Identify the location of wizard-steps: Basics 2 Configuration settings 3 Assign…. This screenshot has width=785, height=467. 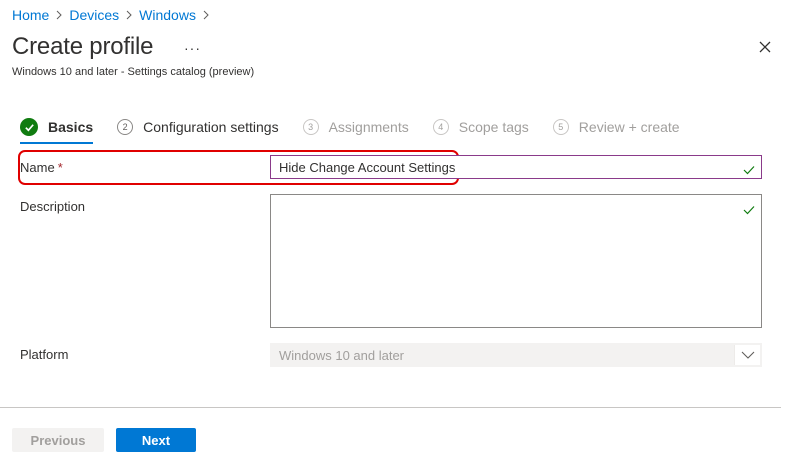
(362, 130).